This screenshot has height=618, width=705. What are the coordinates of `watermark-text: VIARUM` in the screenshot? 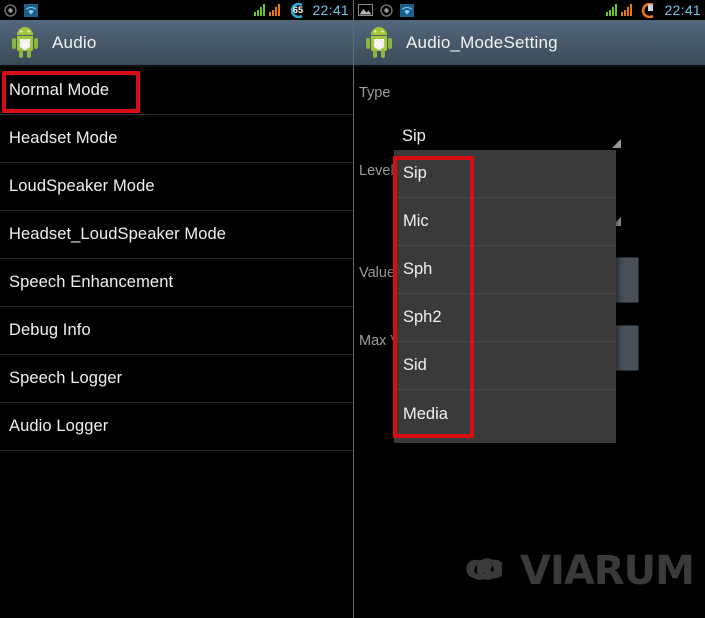 It's located at (607, 571).